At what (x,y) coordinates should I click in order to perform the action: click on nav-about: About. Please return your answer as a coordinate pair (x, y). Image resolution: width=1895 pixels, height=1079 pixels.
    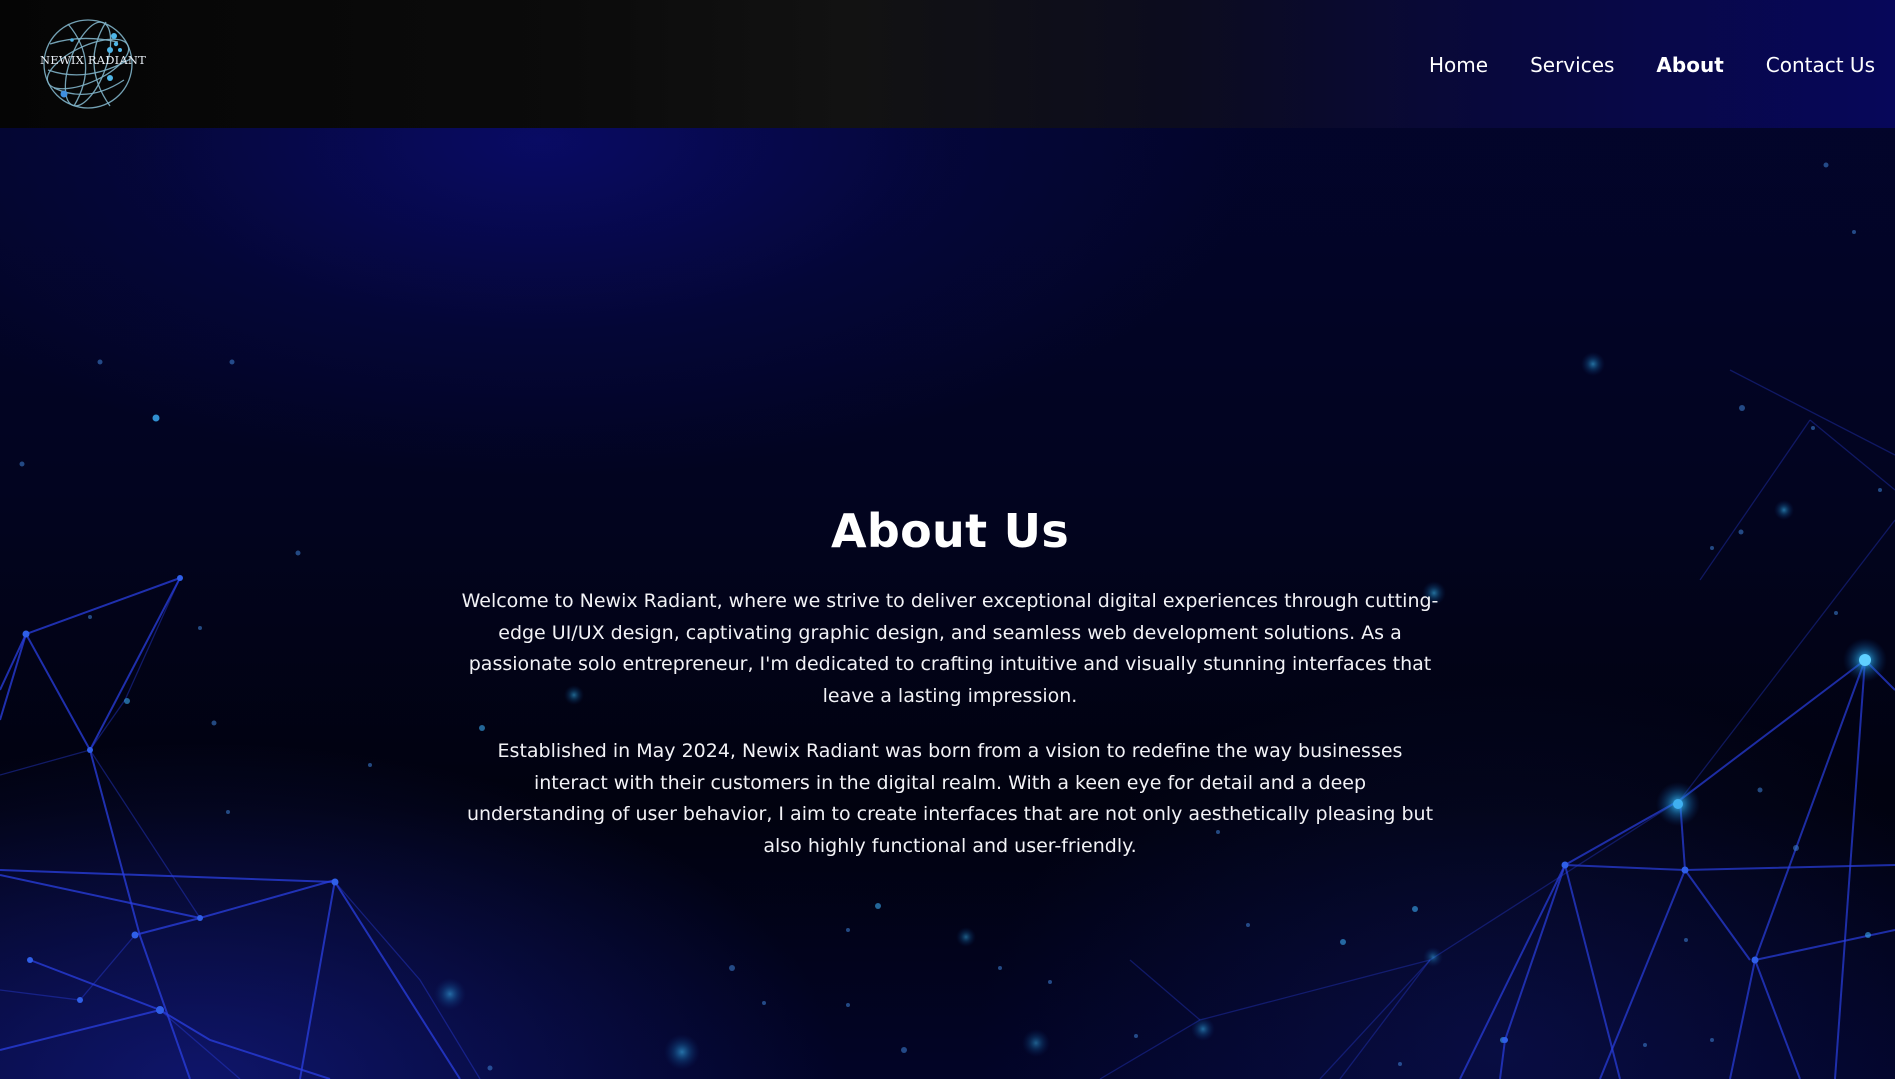
    Looking at the image, I should click on (1689, 65).